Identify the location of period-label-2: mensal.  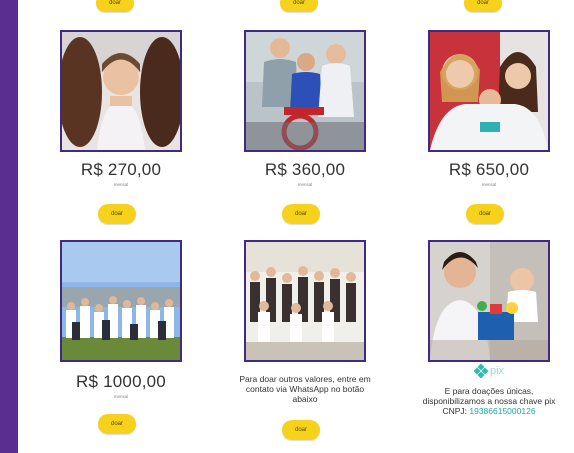
(305, 184).